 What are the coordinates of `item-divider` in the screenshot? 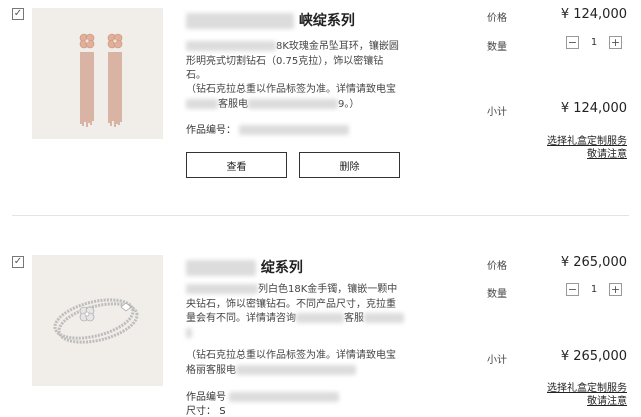 It's located at (320, 215).